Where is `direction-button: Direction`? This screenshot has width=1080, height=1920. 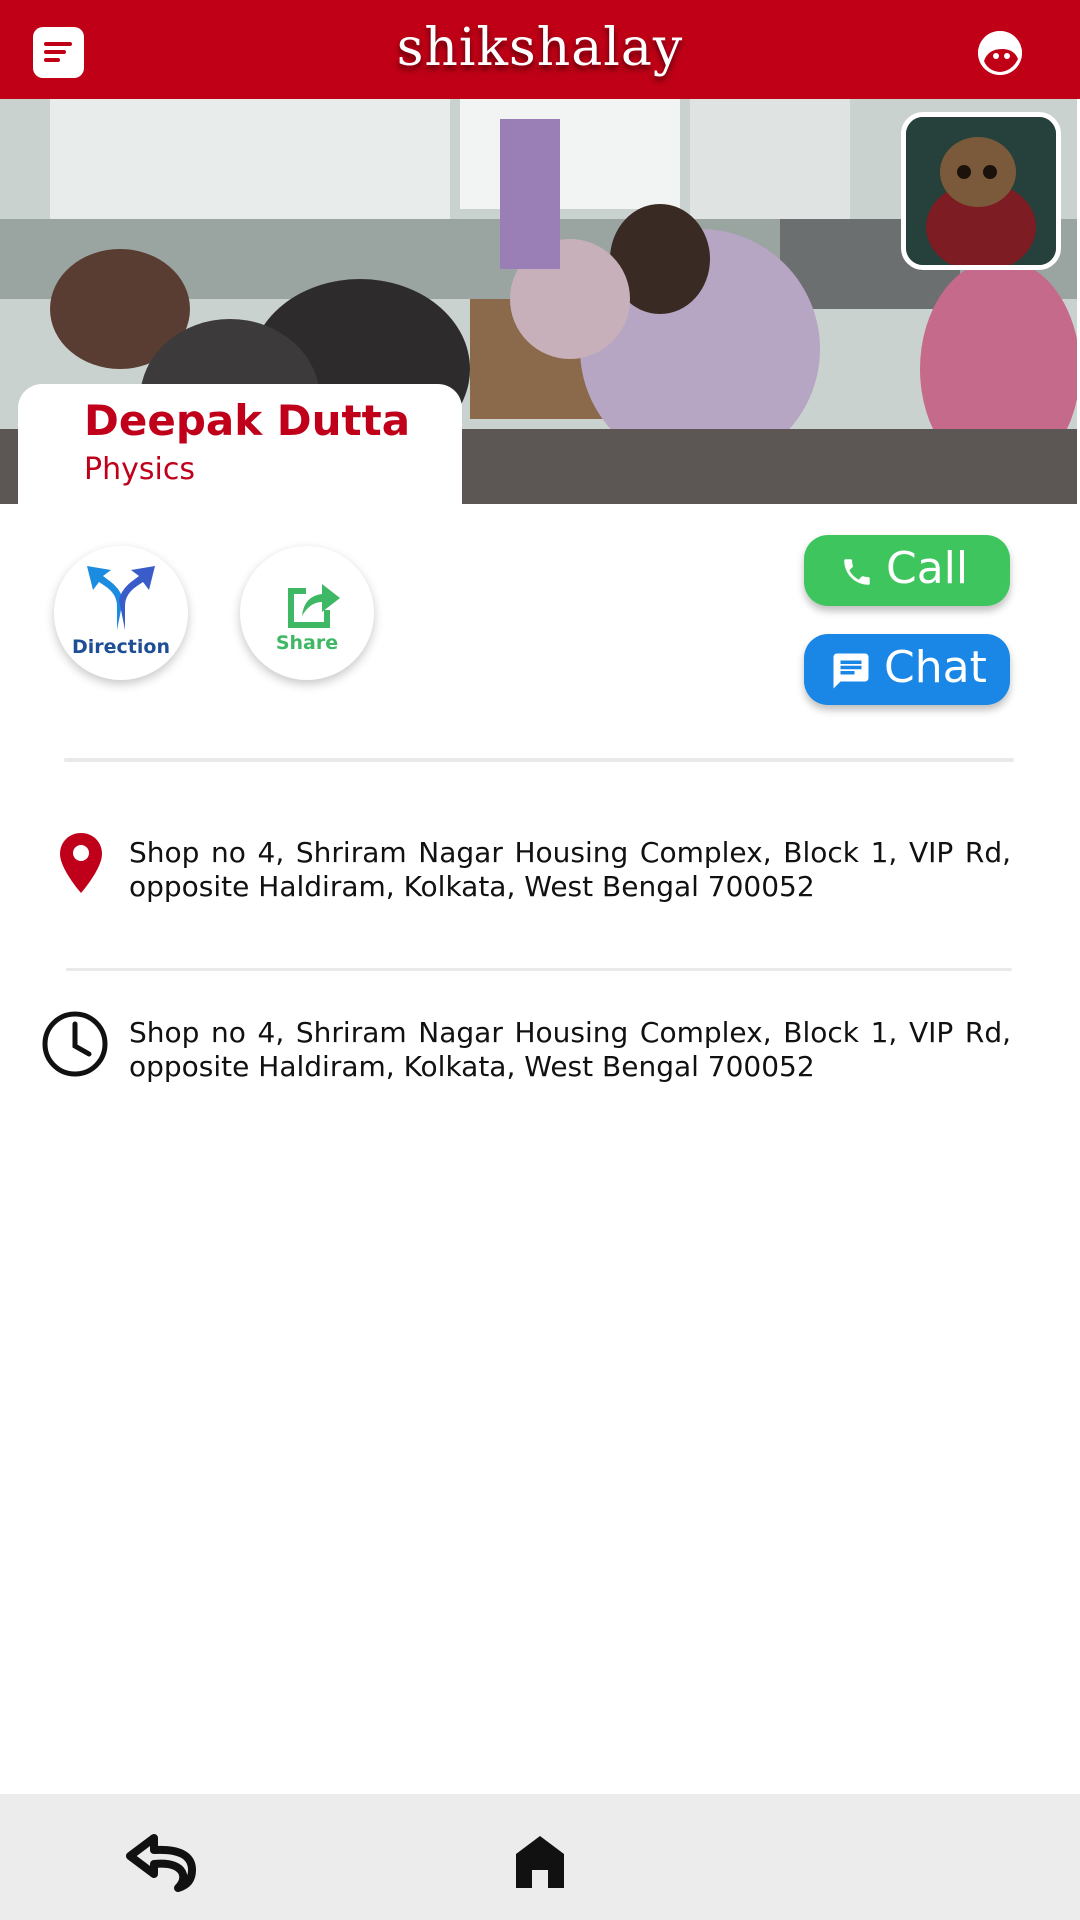
direction-button: Direction is located at coordinates (121, 613).